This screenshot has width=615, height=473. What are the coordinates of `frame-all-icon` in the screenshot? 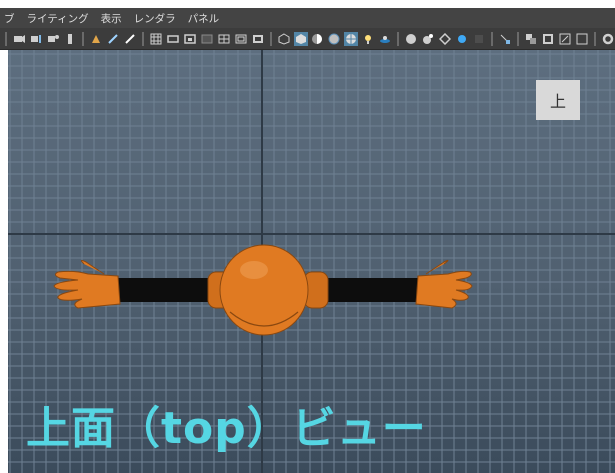 It's located at (565, 39).